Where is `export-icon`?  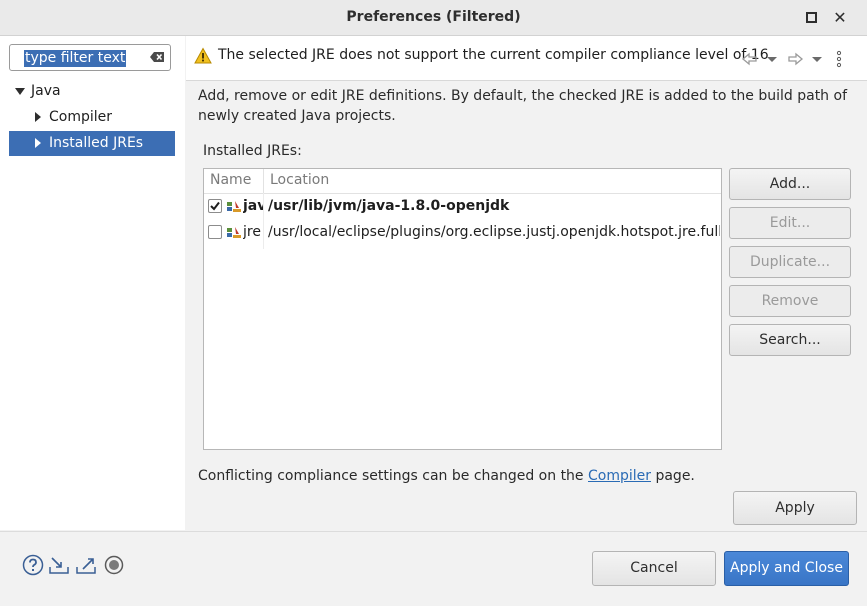
export-icon is located at coordinates (86, 565).